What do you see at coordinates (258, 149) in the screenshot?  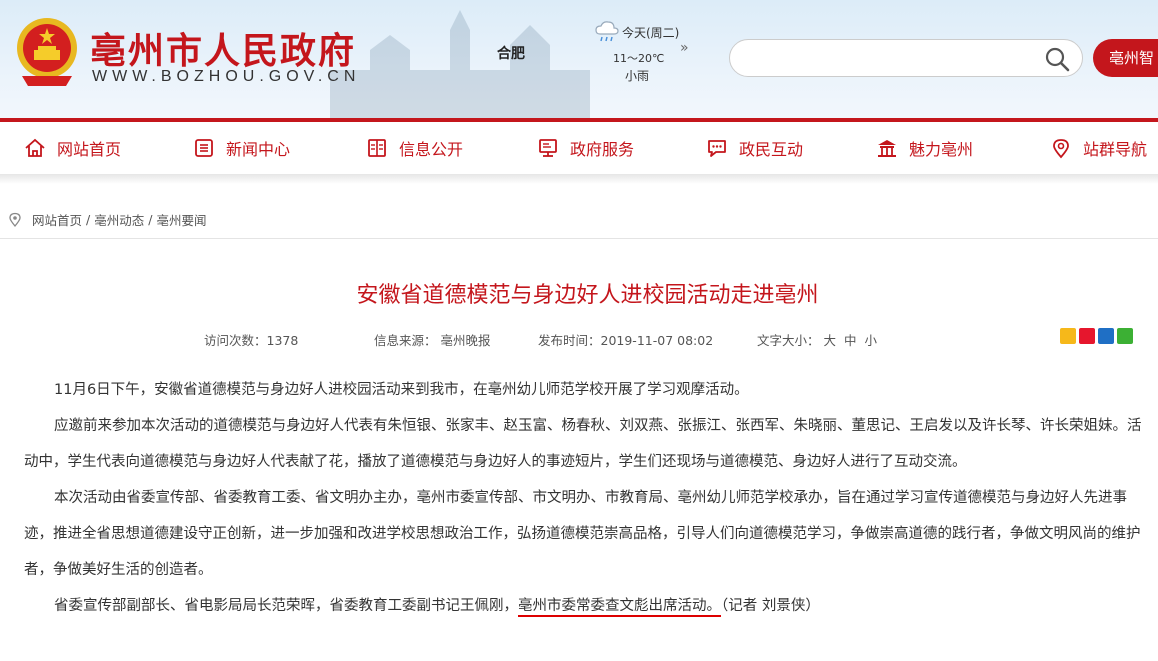 I see `nav-label: 新闻中心` at bounding box center [258, 149].